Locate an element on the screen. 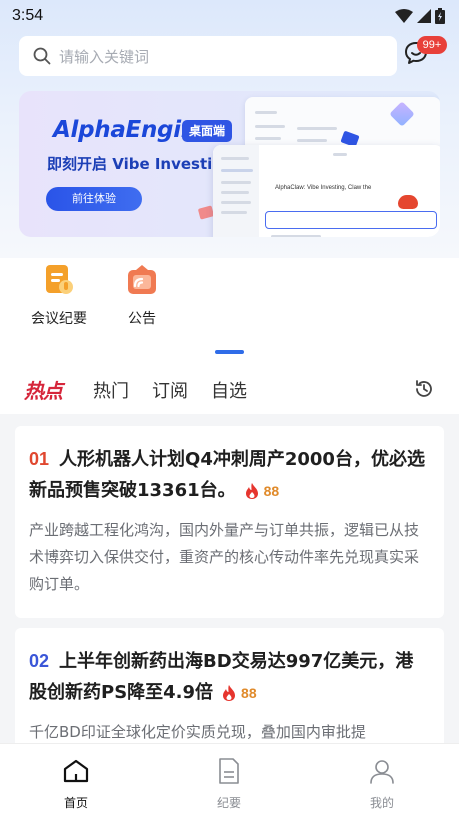 The height and width of the screenshot is (816, 459). user-icon is located at coordinates (382, 772).